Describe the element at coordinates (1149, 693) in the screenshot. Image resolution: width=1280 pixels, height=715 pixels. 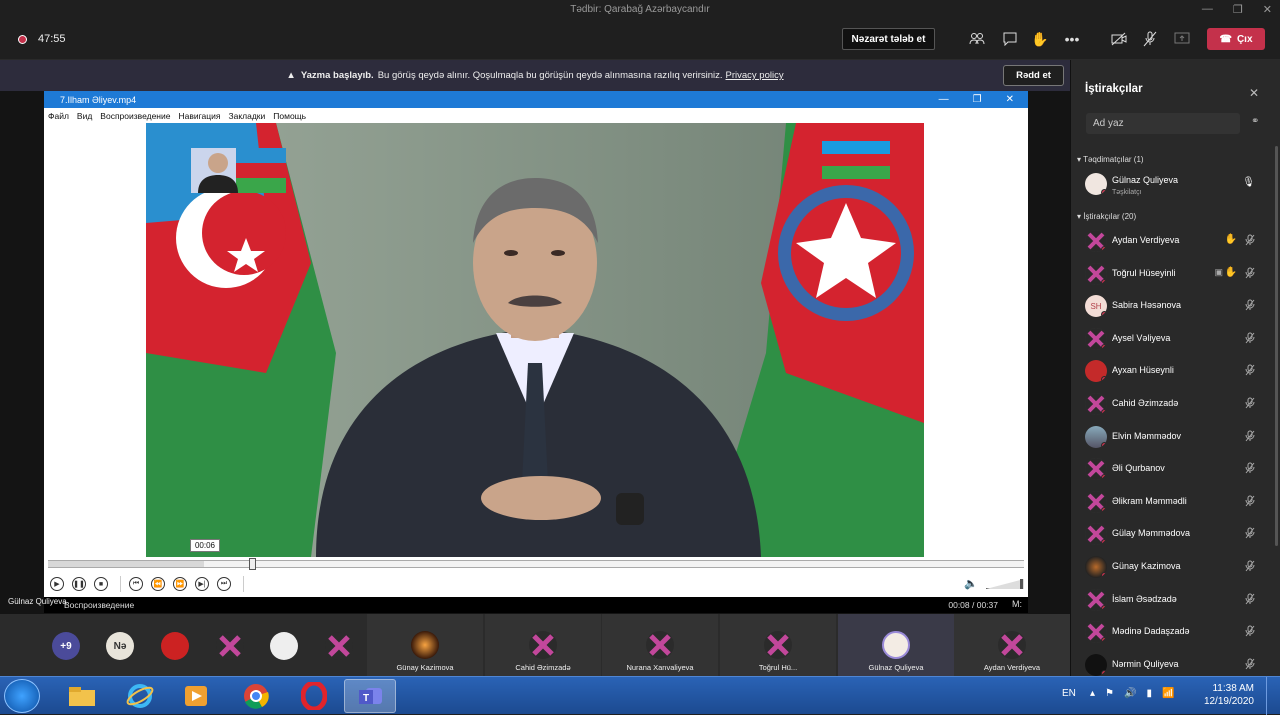
I see `battery-icon: ▮` at that location.